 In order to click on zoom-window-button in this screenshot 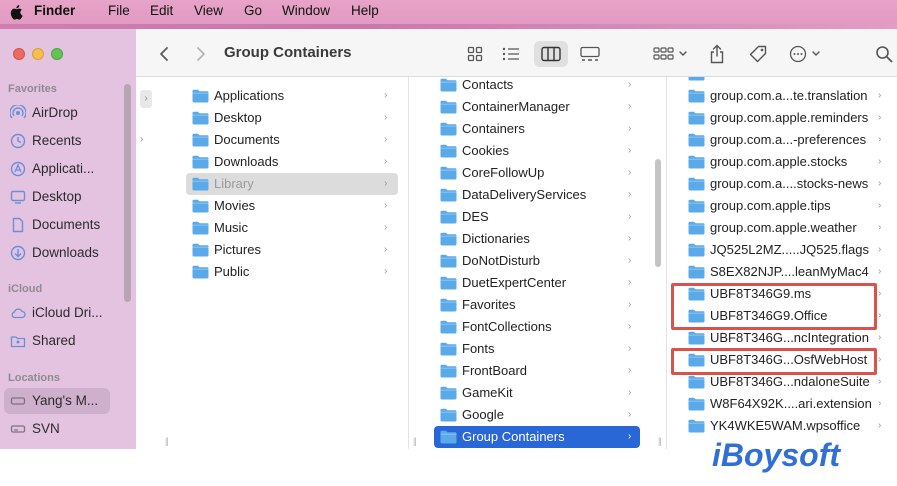, I will do `click(57, 54)`.